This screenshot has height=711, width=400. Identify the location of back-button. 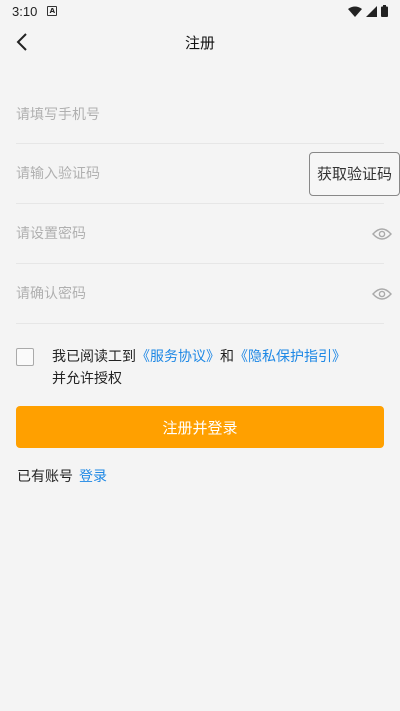
(22, 42).